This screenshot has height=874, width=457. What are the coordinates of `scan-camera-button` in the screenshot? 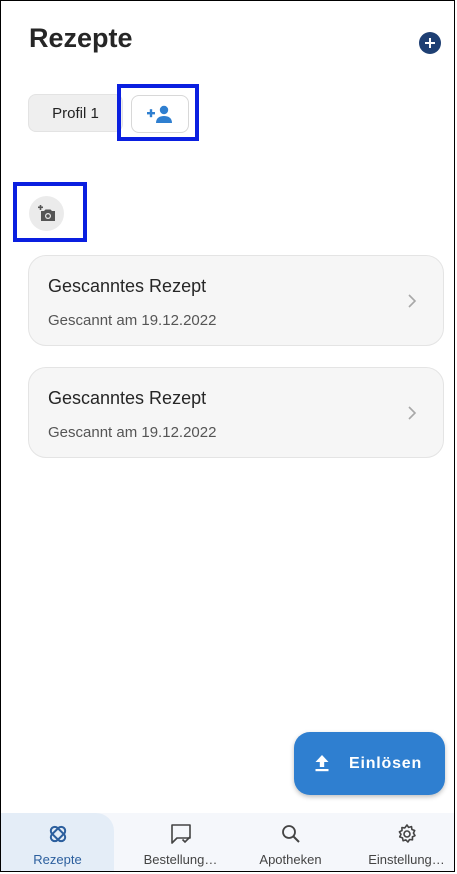 It's located at (46, 213).